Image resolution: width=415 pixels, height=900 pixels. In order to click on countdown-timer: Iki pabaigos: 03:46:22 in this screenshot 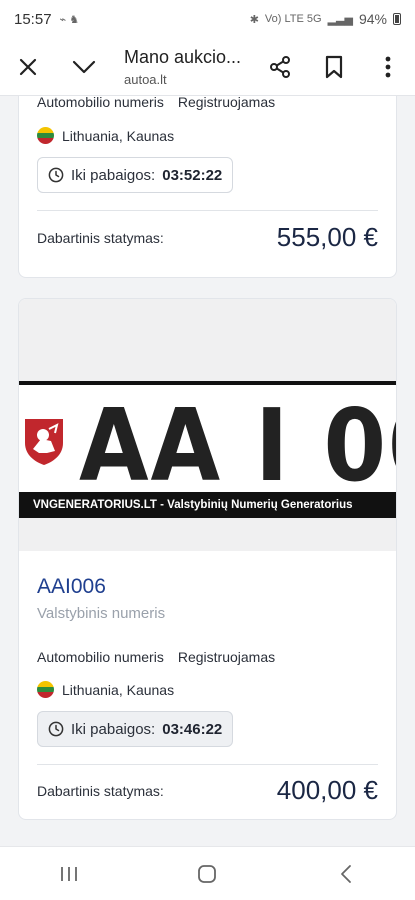, I will do `click(135, 729)`.